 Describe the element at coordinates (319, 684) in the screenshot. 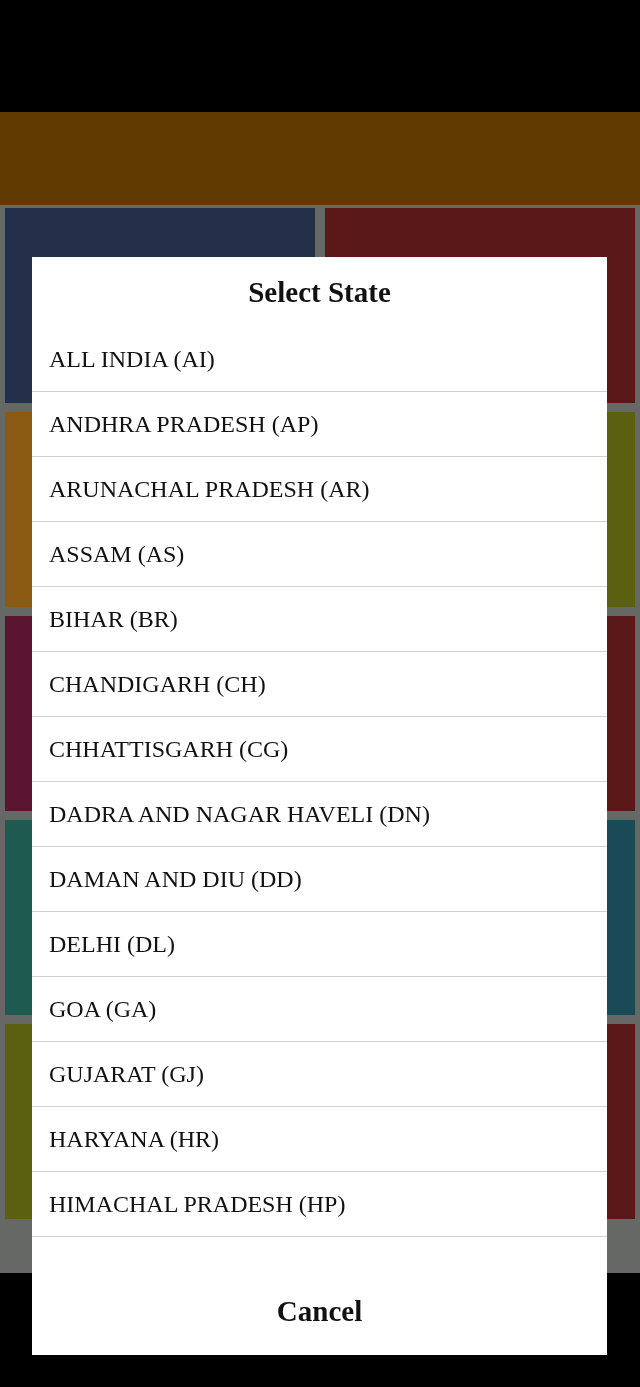

I see `state-option: CHANDIGARH (CH)` at that location.